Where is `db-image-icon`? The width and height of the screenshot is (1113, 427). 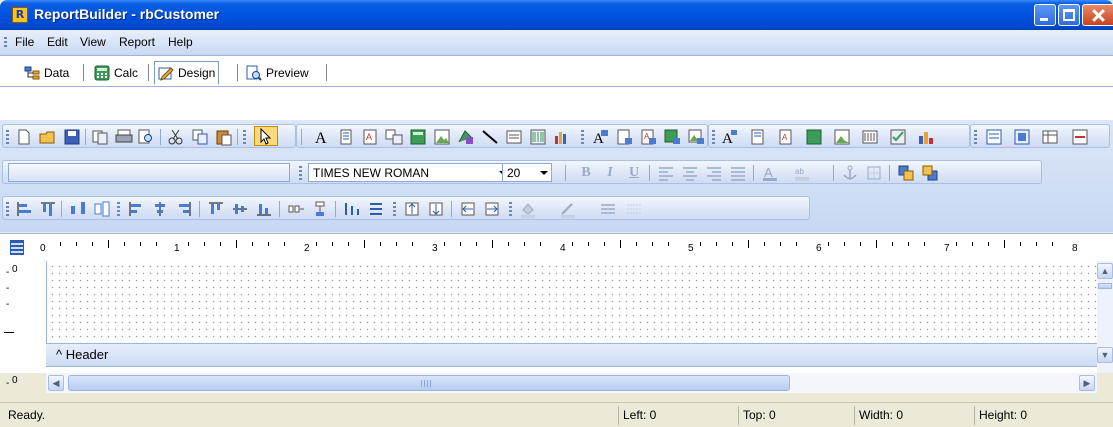 db-image-icon is located at coordinates (696, 137).